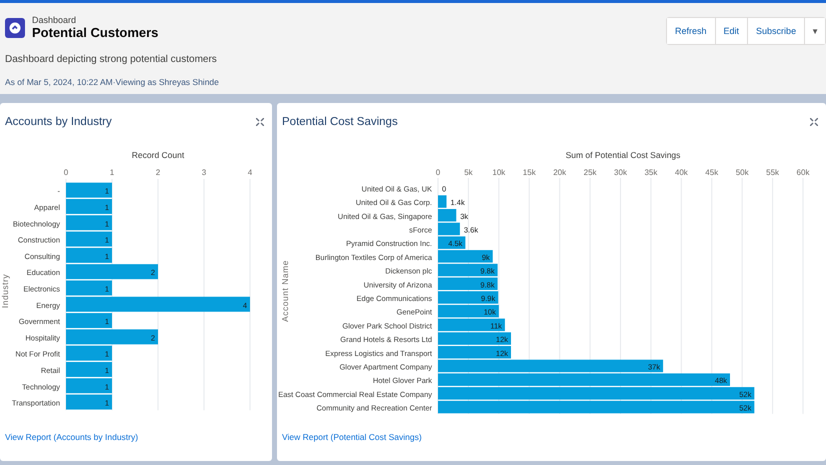  Describe the element at coordinates (352, 437) in the screenshot. I see `view-report-link: View Report (Potential Cost Savings)` at that location.